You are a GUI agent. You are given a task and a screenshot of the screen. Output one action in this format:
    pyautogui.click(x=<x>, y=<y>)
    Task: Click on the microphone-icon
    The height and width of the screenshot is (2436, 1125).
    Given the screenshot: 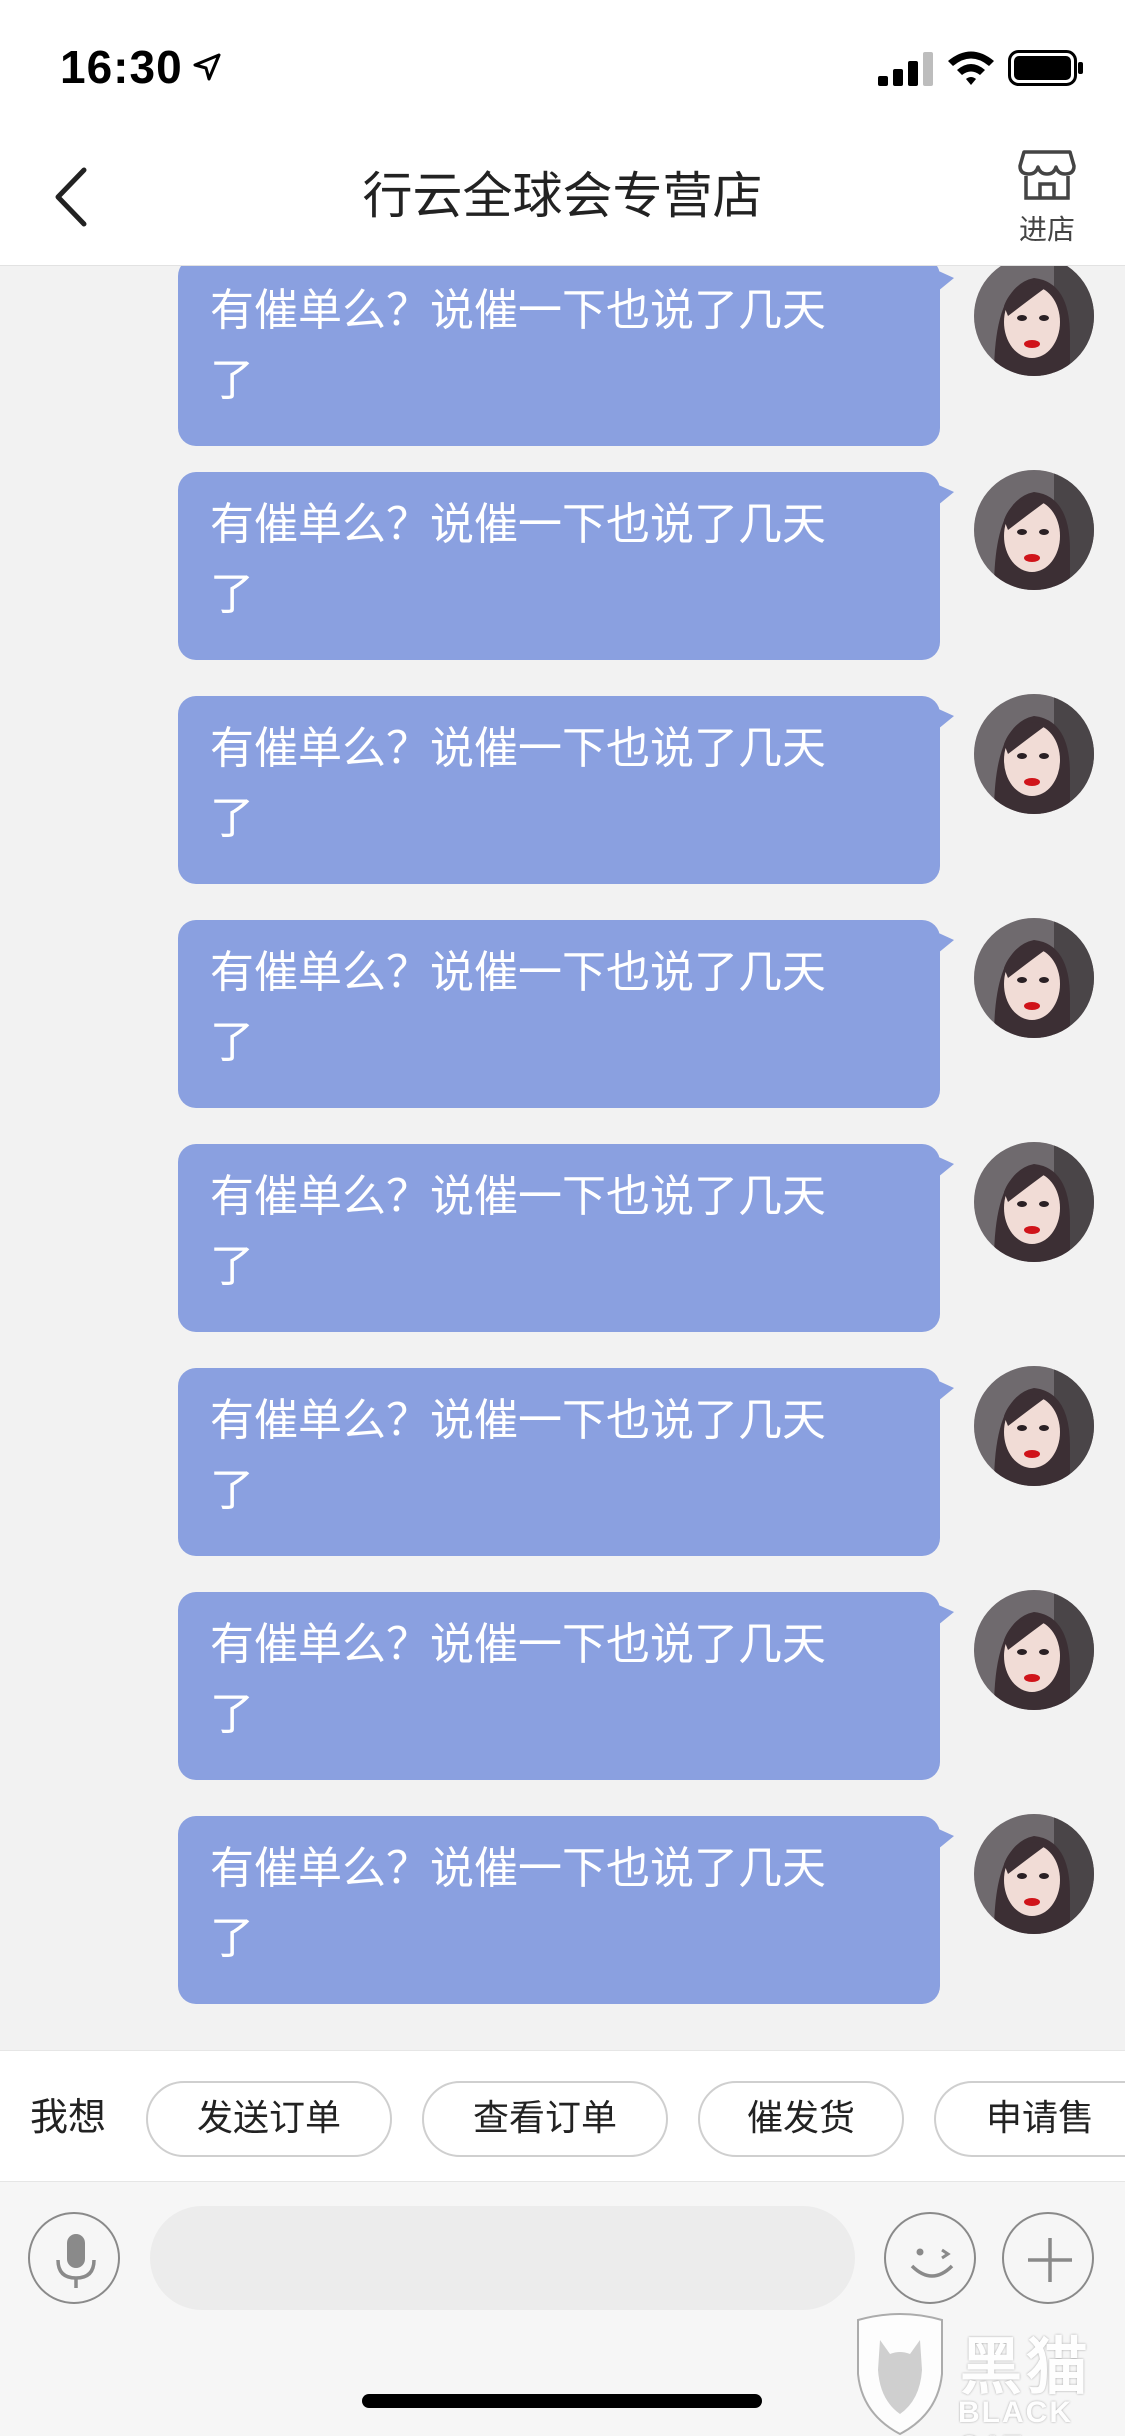 What is the action you would take?
    pyautogui.click(x=76, y=2261)
    